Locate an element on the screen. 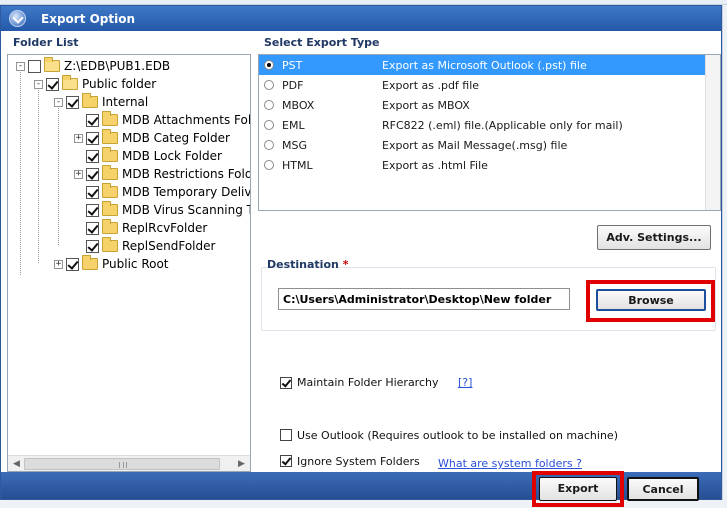 The width and height of the screenshot is (727, 508). tree-item-repl-send: ReplSendFolder is located at coordinates (150, 246).